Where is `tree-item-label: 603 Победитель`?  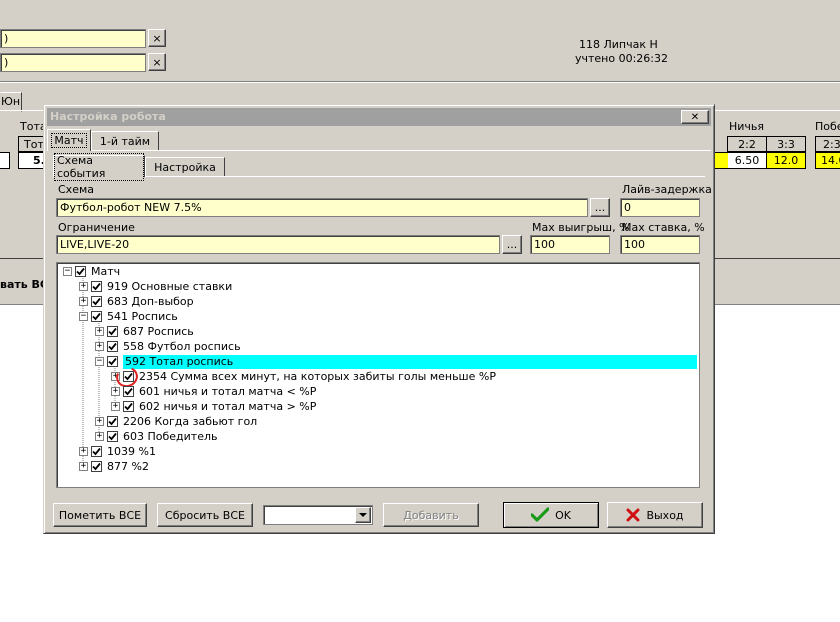 tree-item-label: 603 Победитель is located at coordinates (170, 436).